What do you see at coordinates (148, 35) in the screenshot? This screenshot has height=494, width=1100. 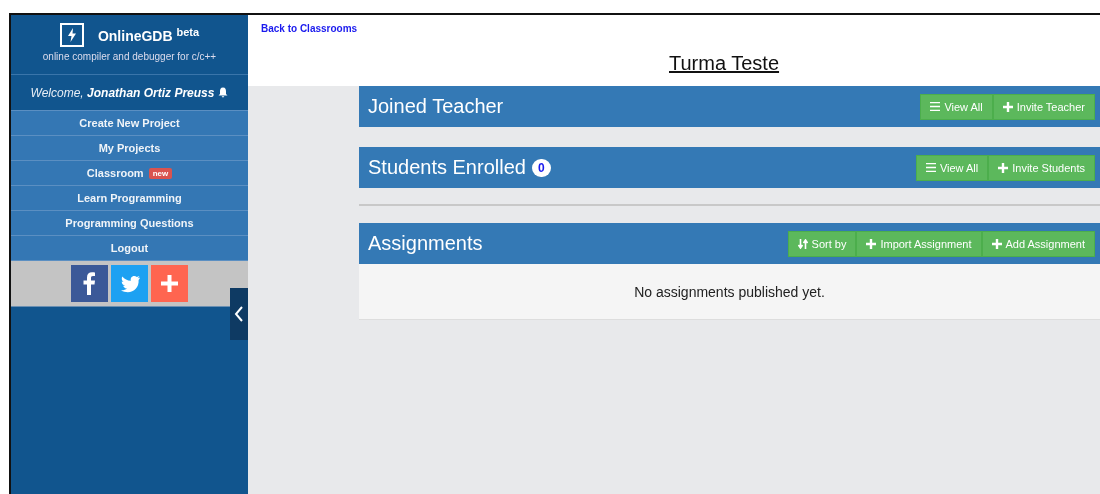 I see `logo-name: OnlineGDB $^{beta}$` at bounding box center [148, 35].